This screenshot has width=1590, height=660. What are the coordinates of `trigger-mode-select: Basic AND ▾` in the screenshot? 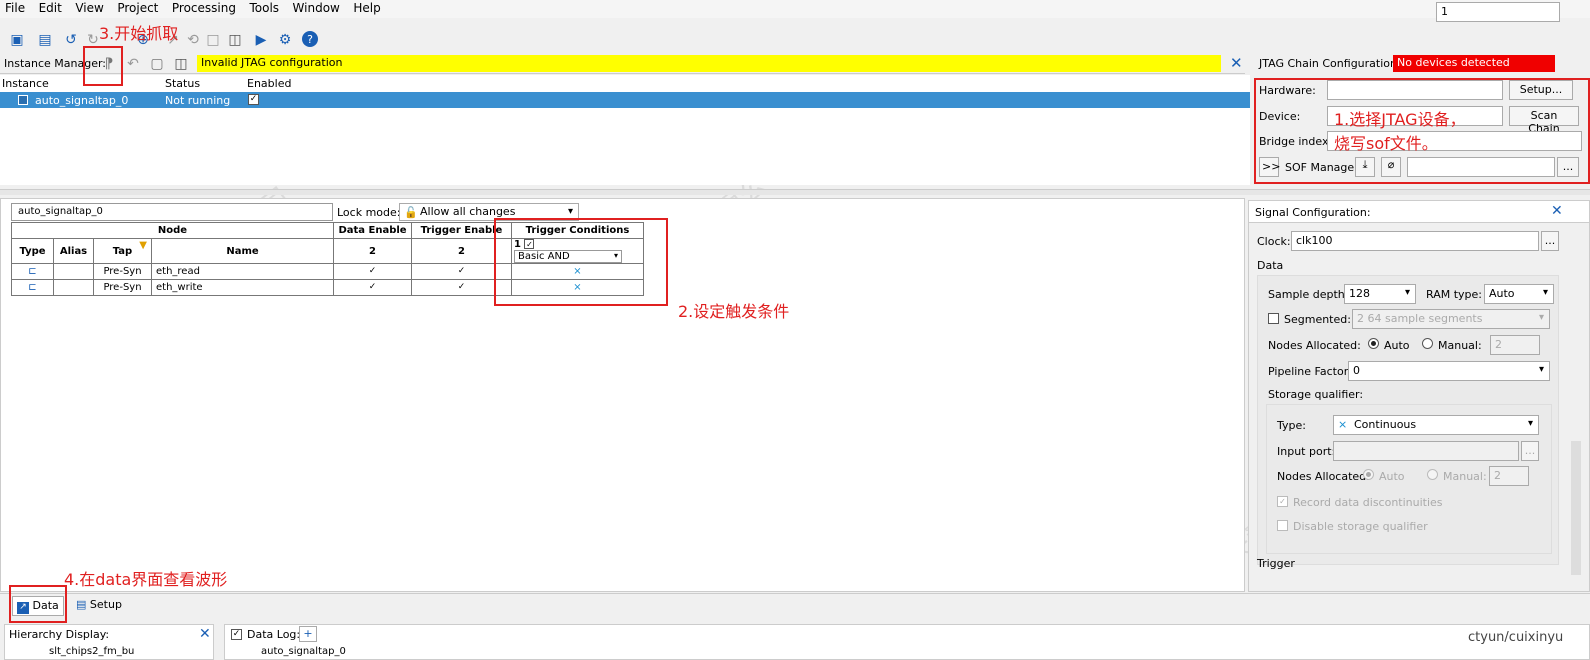 It's located at (568, 256).